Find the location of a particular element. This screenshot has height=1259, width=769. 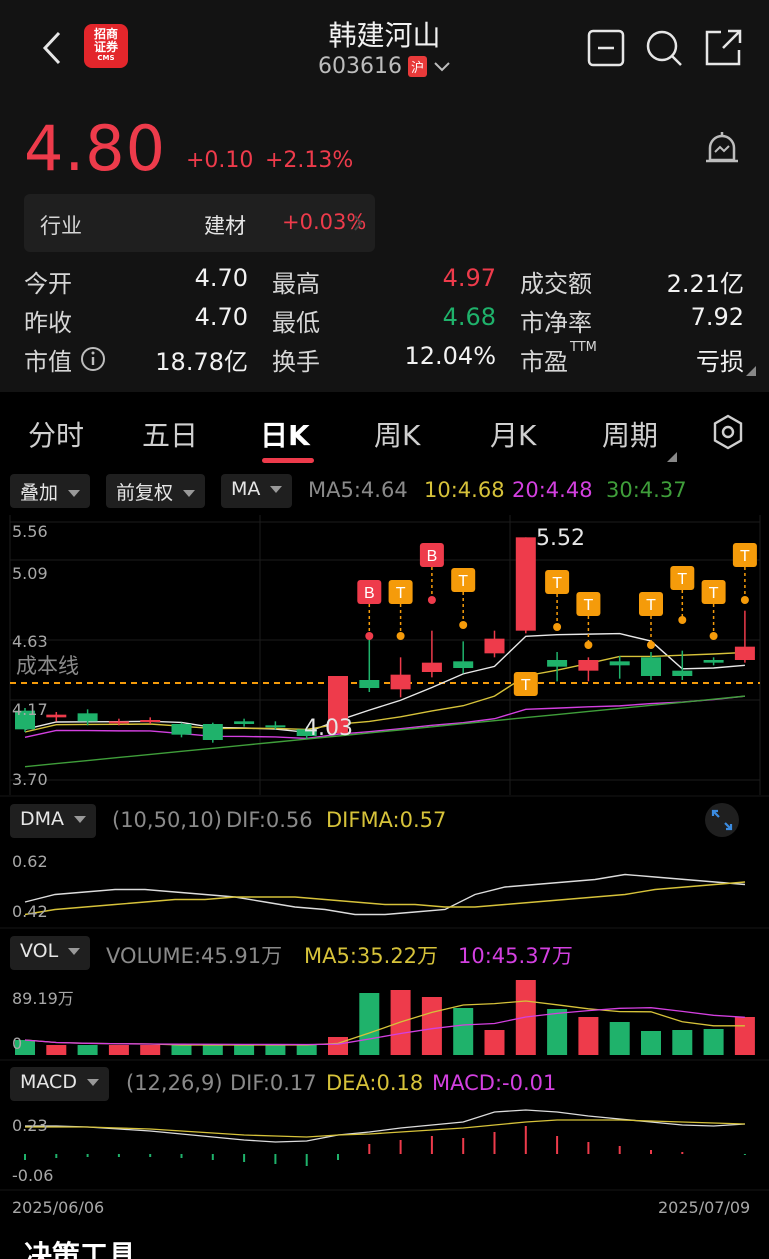

dma-lines is located at coordinates (385, 894).